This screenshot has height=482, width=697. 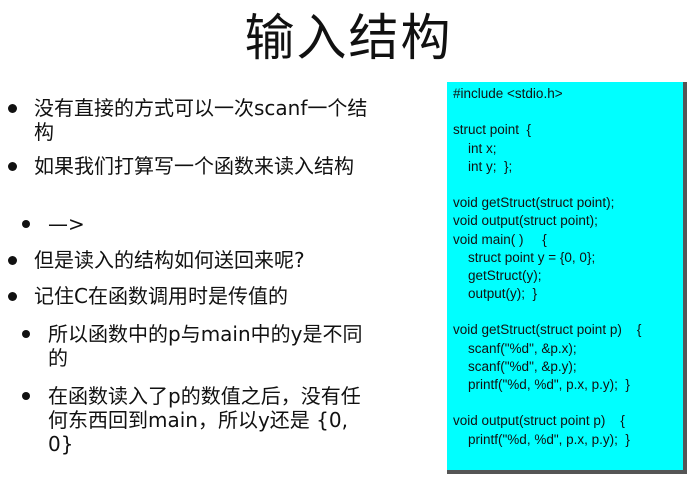 I want to click on code-line: getStruct(y);, so click(x=497, y=275).